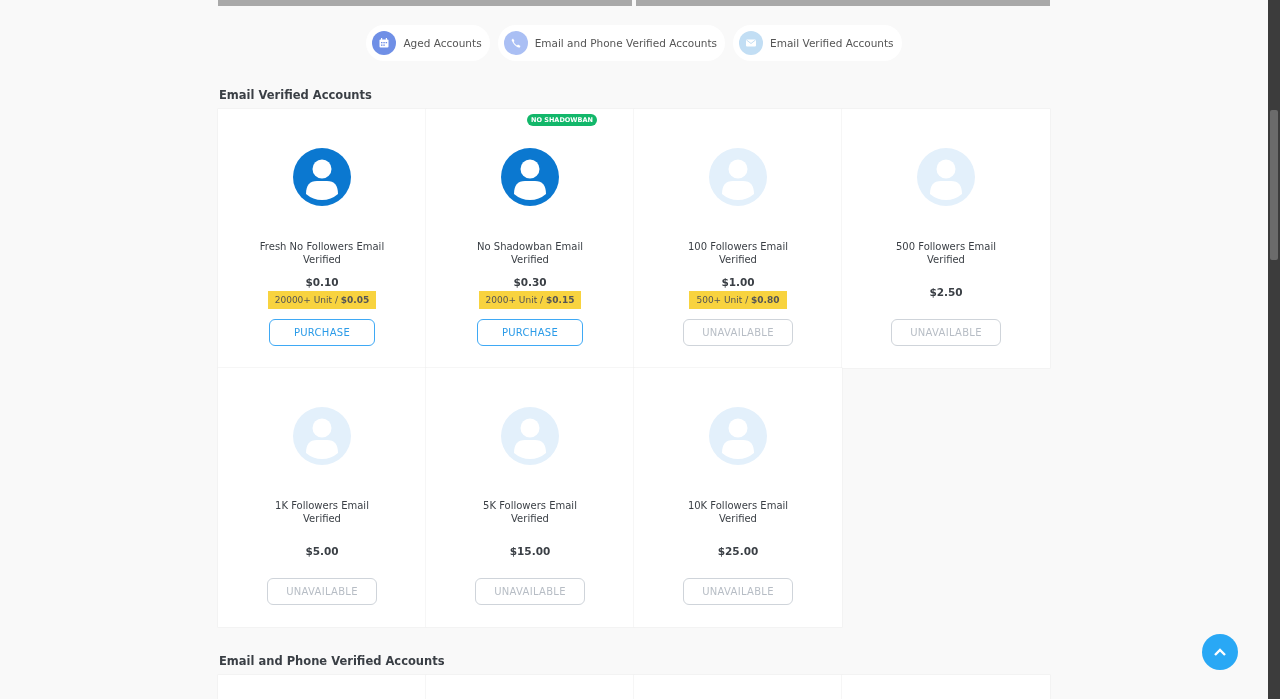 The height and width of the screenshot is (699, 1280). Describe the element at coordinates (530, 299) in the screenshot. I see `bulk-price-tag: 2000+ Unit / $0.15` at that location.